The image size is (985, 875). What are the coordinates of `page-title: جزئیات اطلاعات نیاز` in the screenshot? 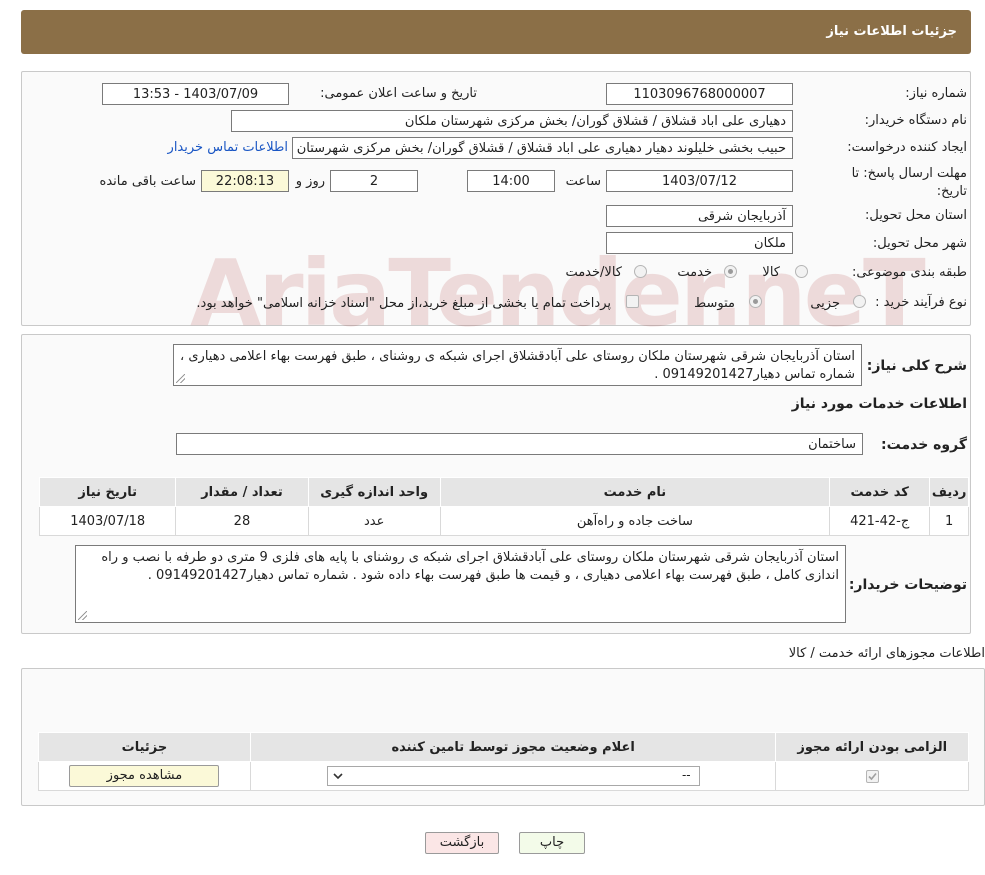 It's located at (891, 31).